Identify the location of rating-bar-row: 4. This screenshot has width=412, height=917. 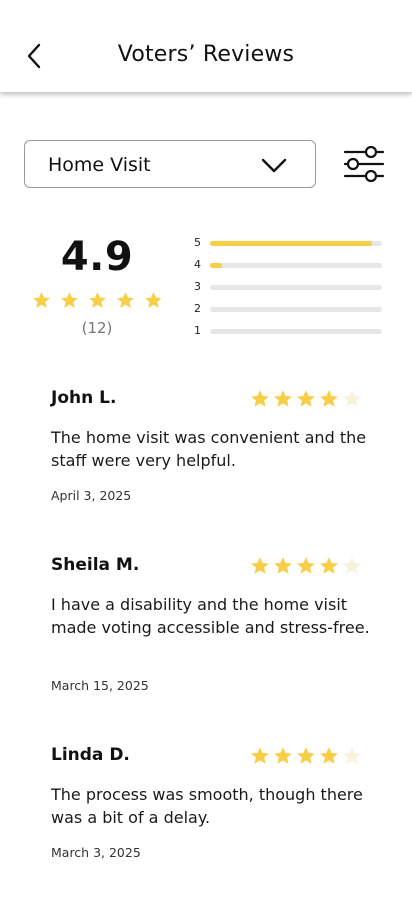
(289, 265).